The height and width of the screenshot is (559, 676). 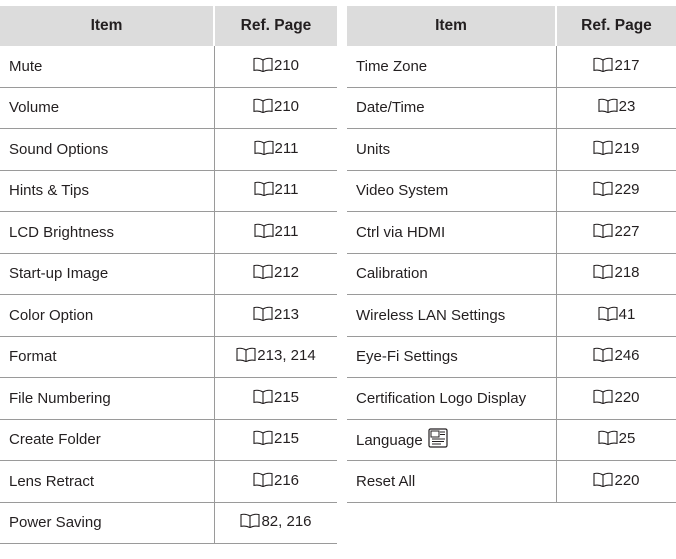 I want to click on table-row: Mute 210, so click(x=168, y=67).